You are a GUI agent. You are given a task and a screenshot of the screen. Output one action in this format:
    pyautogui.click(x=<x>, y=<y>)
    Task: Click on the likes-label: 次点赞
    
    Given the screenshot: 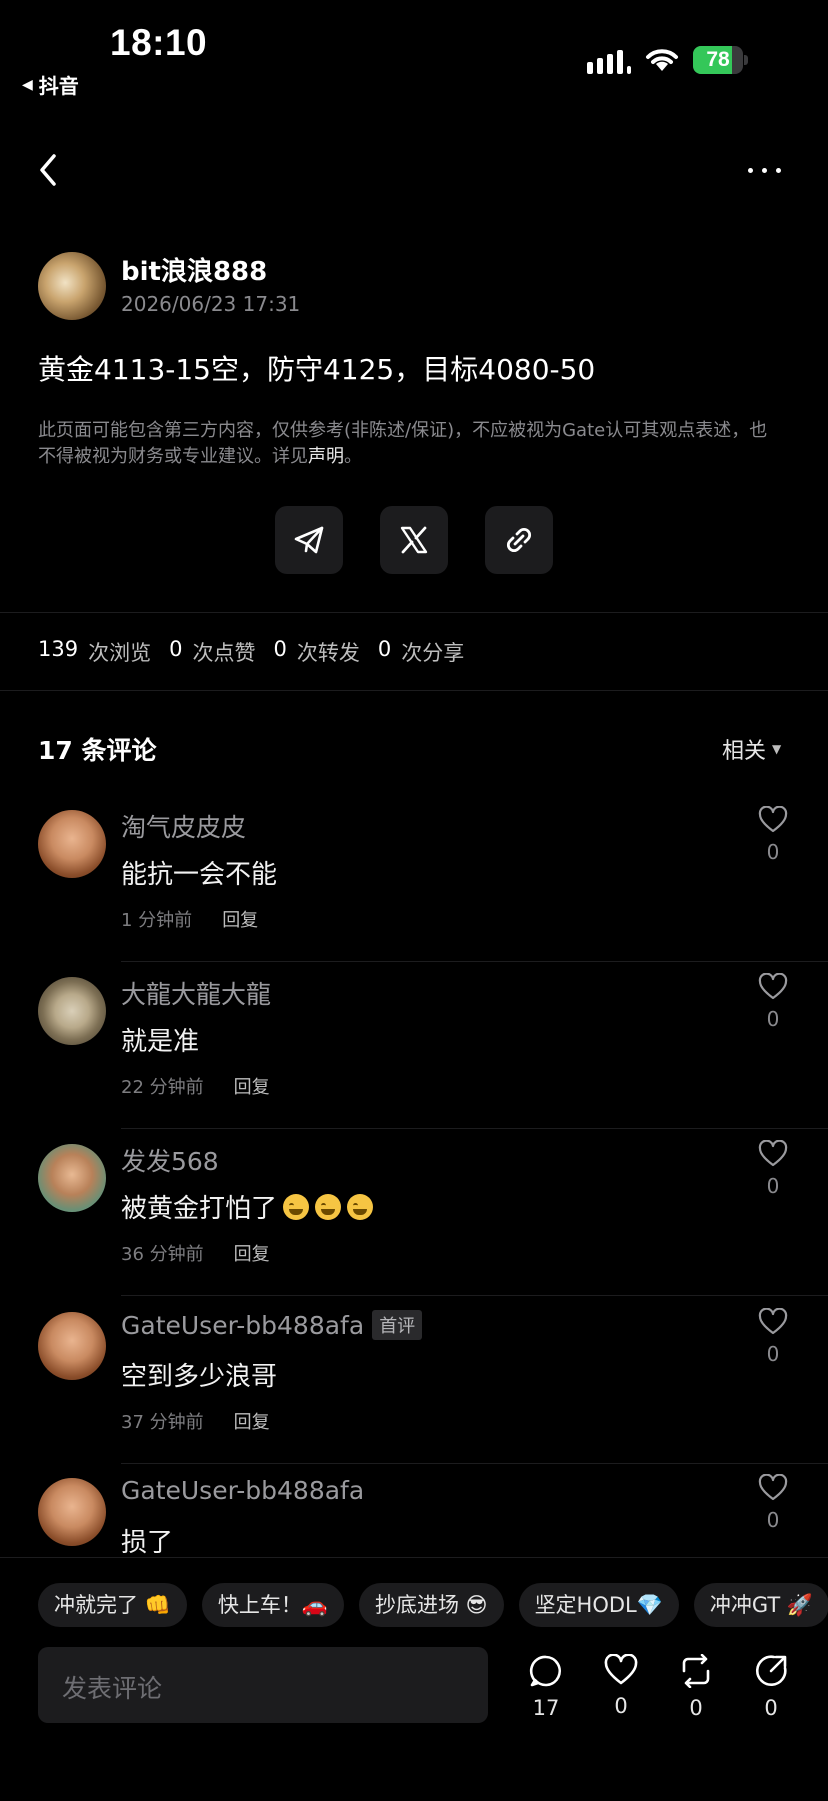 What is the action you would take?
    pyautogui.click(x=224, y=653)
    